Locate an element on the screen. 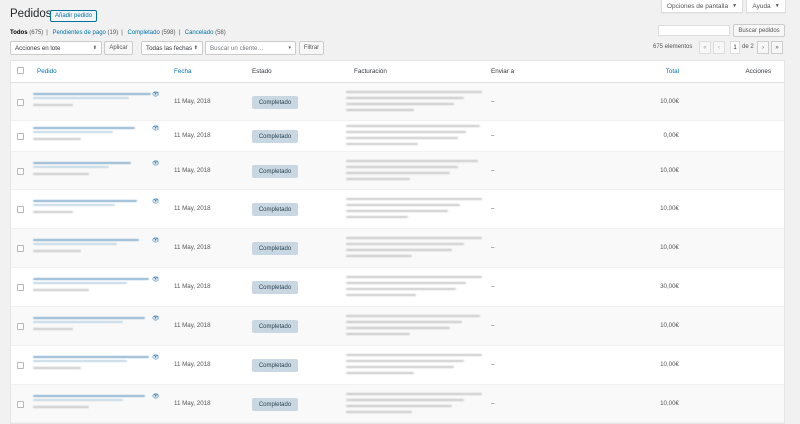  filter-all: Todos (675) is located at coordinates (26, 33).